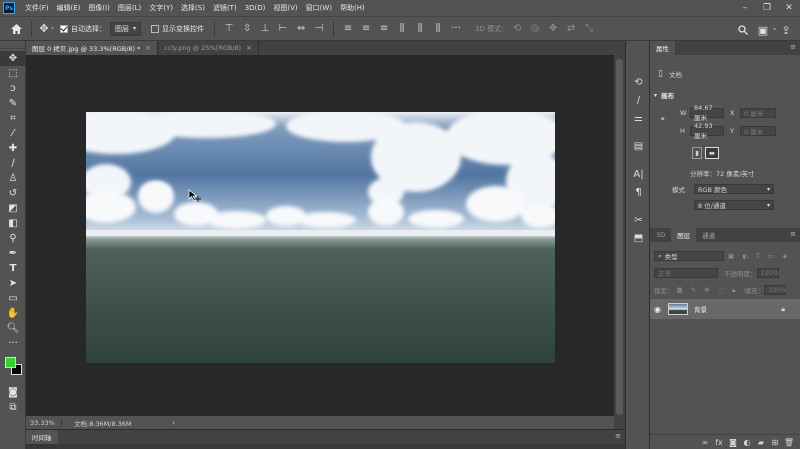 The width and height of the screenshot is (800, 449). Describe the element at coordinates (13, 392) in the screenshot. I see `quick-mask-icon: ◙` at that location.